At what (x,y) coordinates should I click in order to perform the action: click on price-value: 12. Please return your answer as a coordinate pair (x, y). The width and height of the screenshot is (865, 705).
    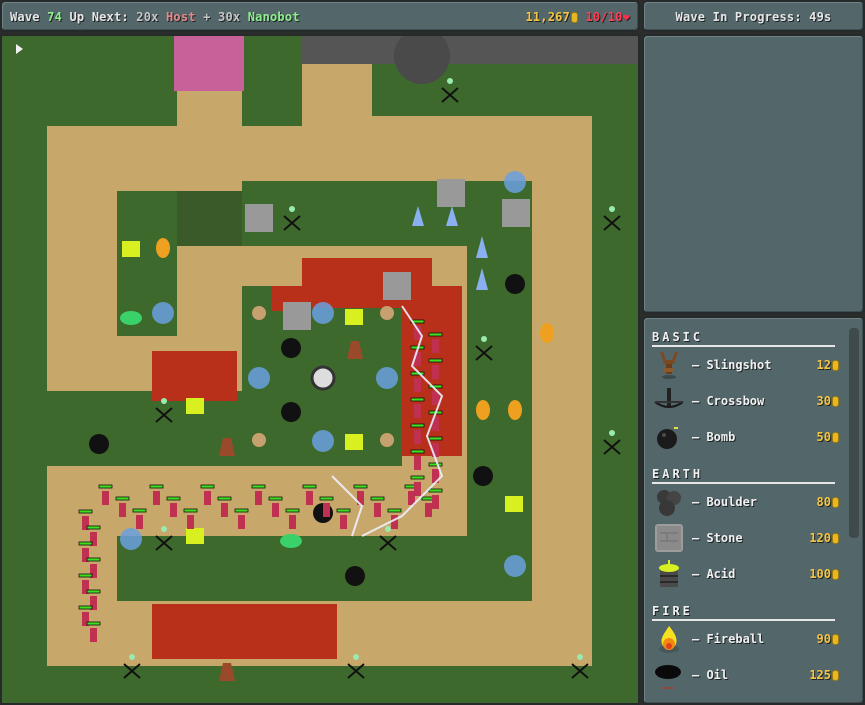
    Looking at the image, I should click on (823, 365).